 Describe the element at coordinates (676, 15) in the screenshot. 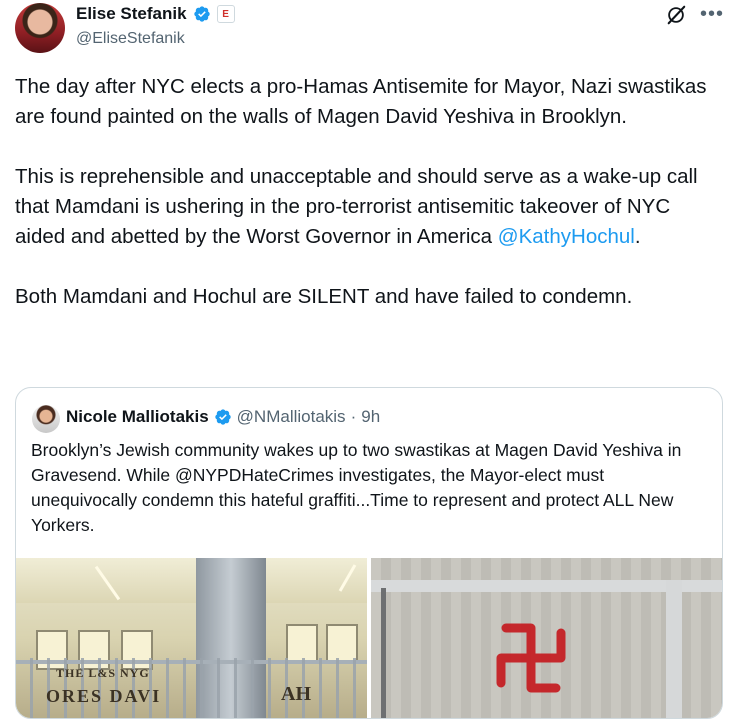

I see `grok-icon` at that location.